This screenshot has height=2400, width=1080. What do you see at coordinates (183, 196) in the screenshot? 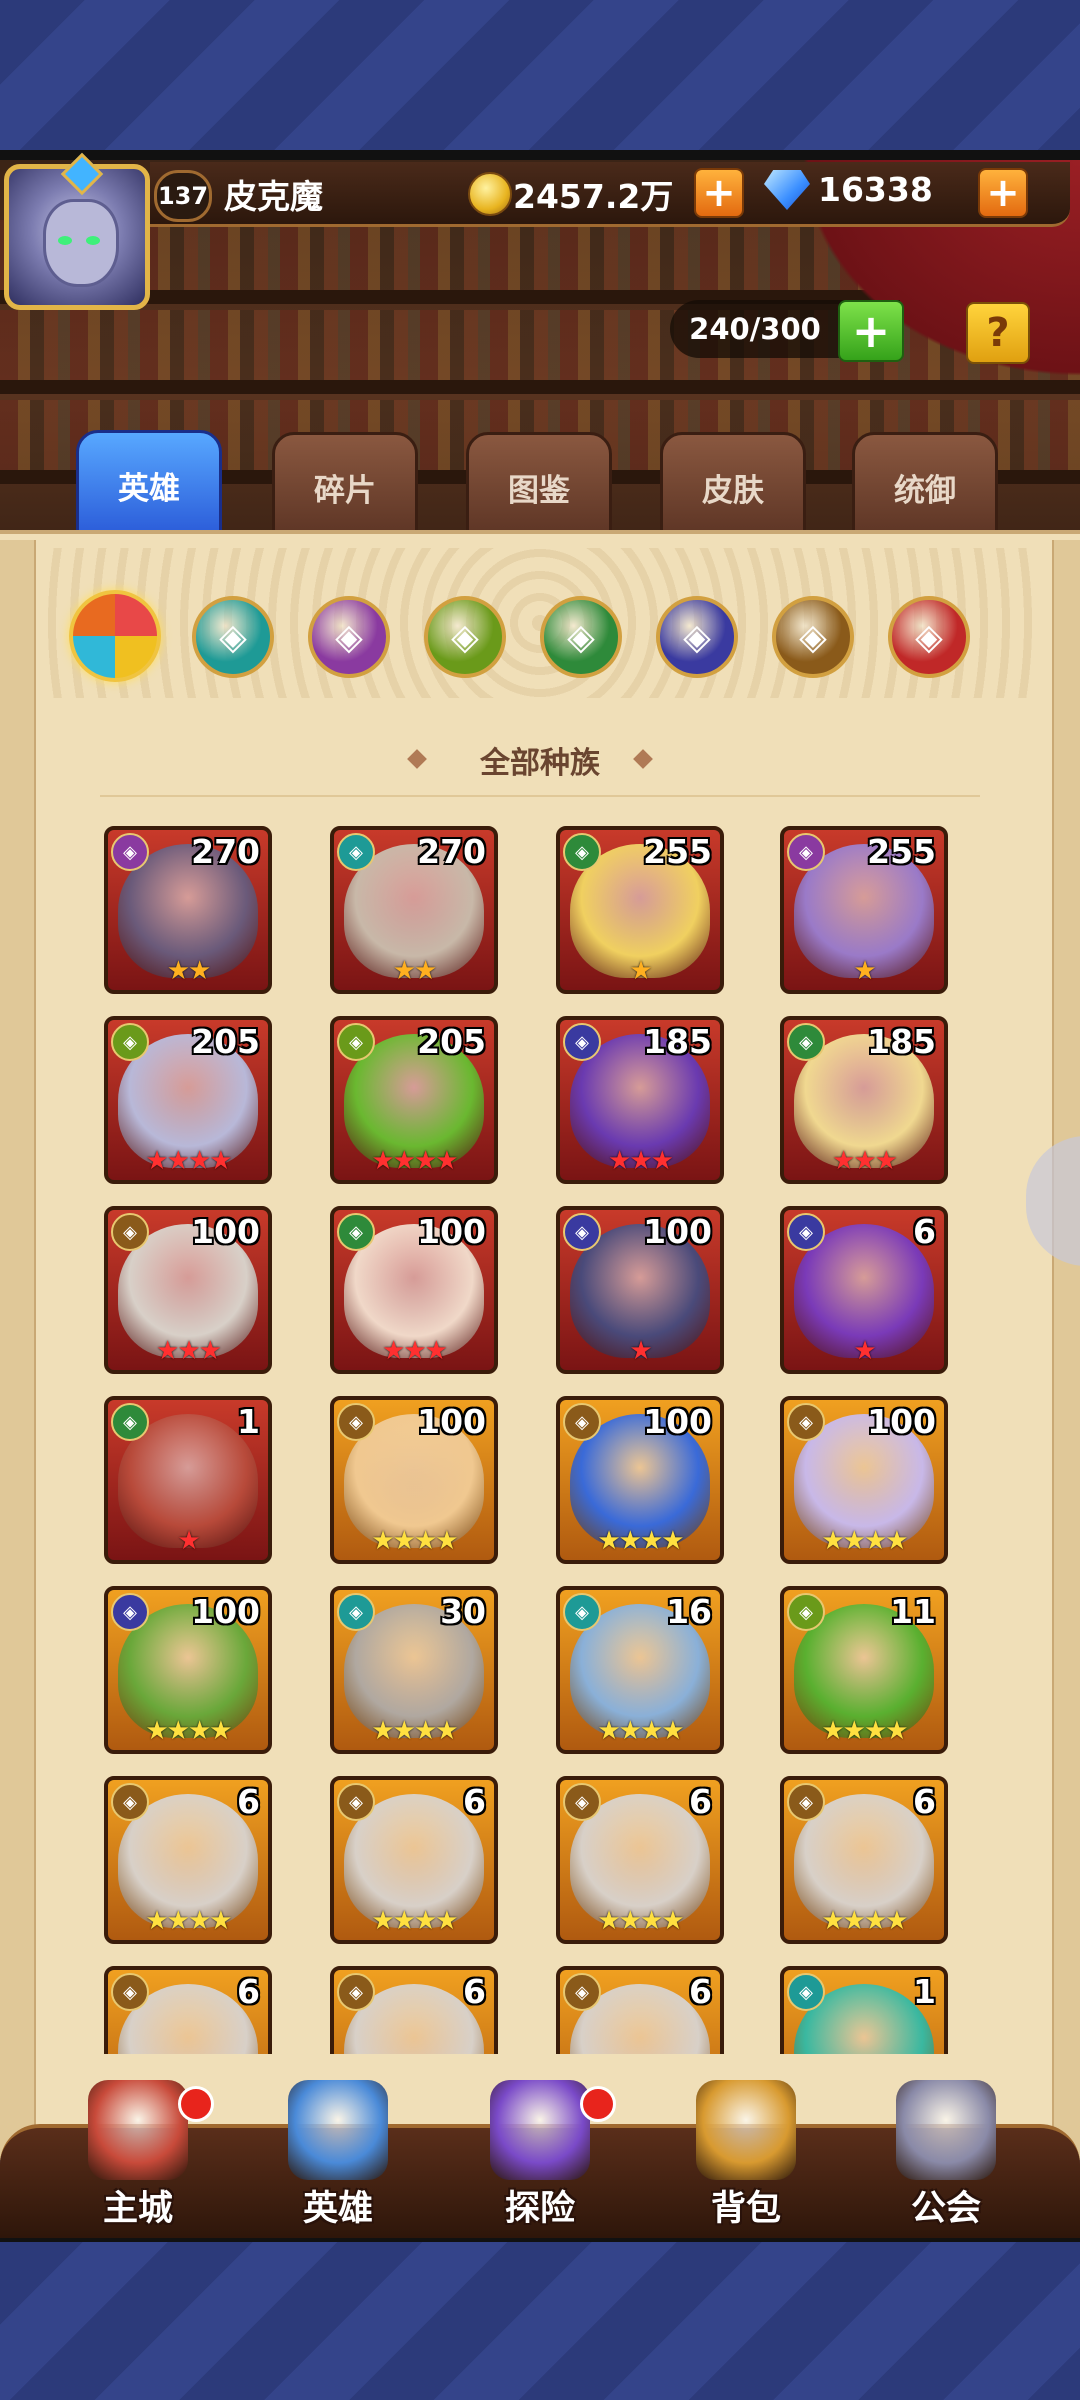
I see `player-level: 137` at bounding box center [183, 196].